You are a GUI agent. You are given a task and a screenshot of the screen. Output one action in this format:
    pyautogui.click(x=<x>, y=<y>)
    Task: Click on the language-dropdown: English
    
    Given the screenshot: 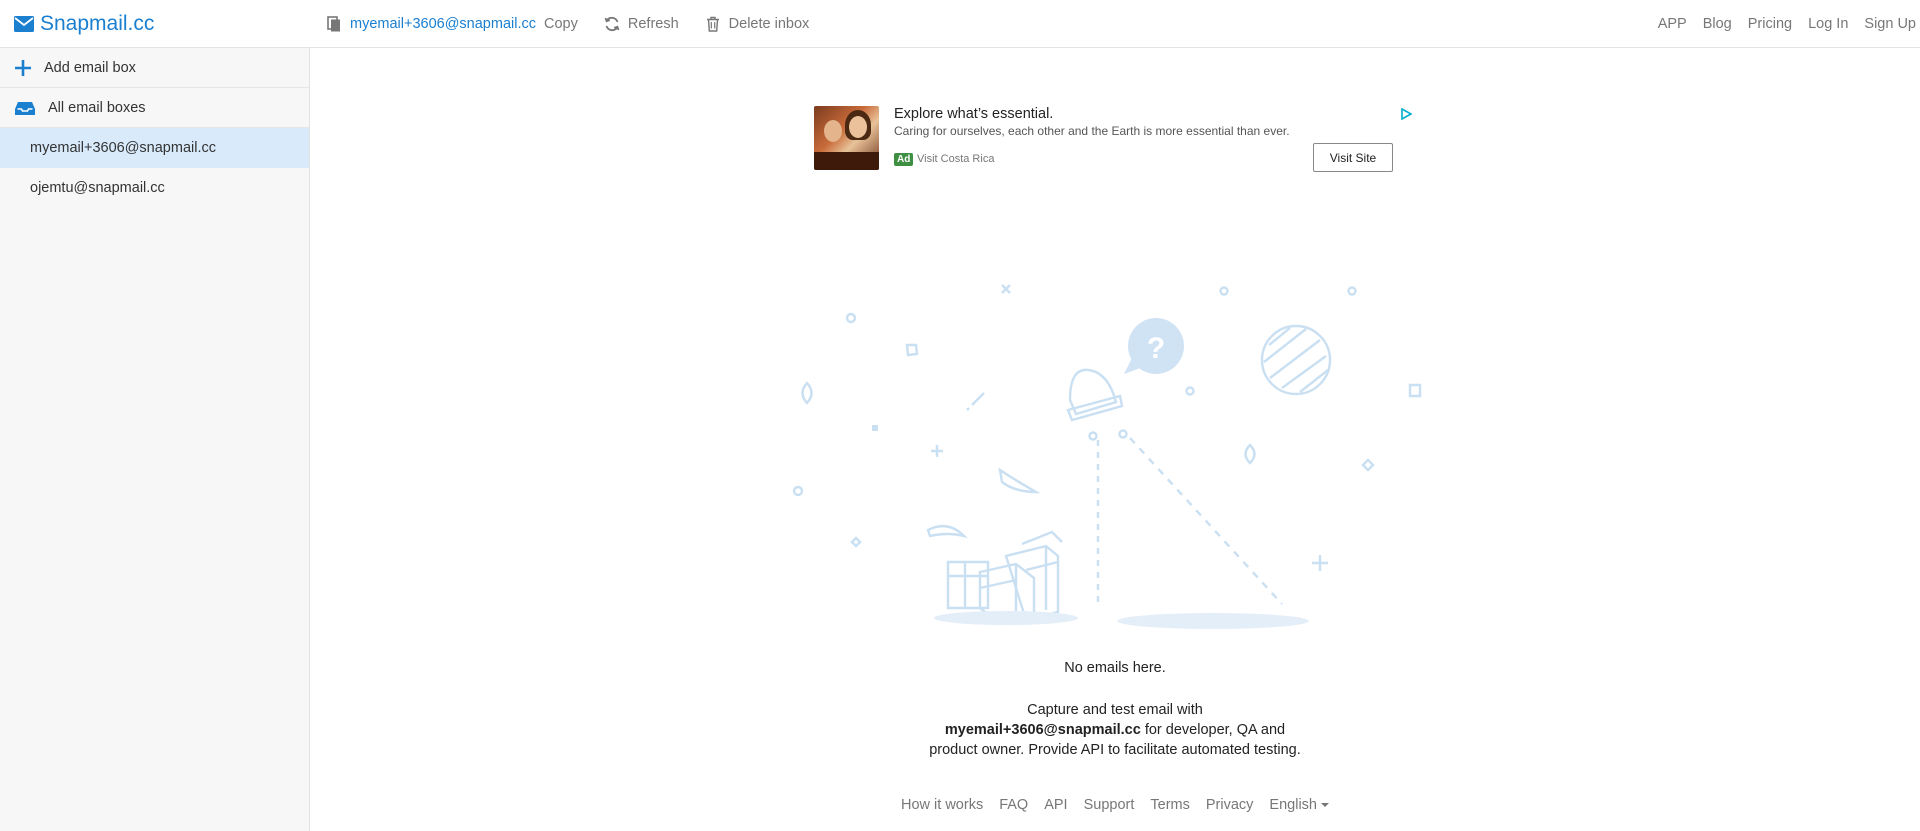 What is the action you would take?
    pyautogui.click(x=1299, y=805)
    